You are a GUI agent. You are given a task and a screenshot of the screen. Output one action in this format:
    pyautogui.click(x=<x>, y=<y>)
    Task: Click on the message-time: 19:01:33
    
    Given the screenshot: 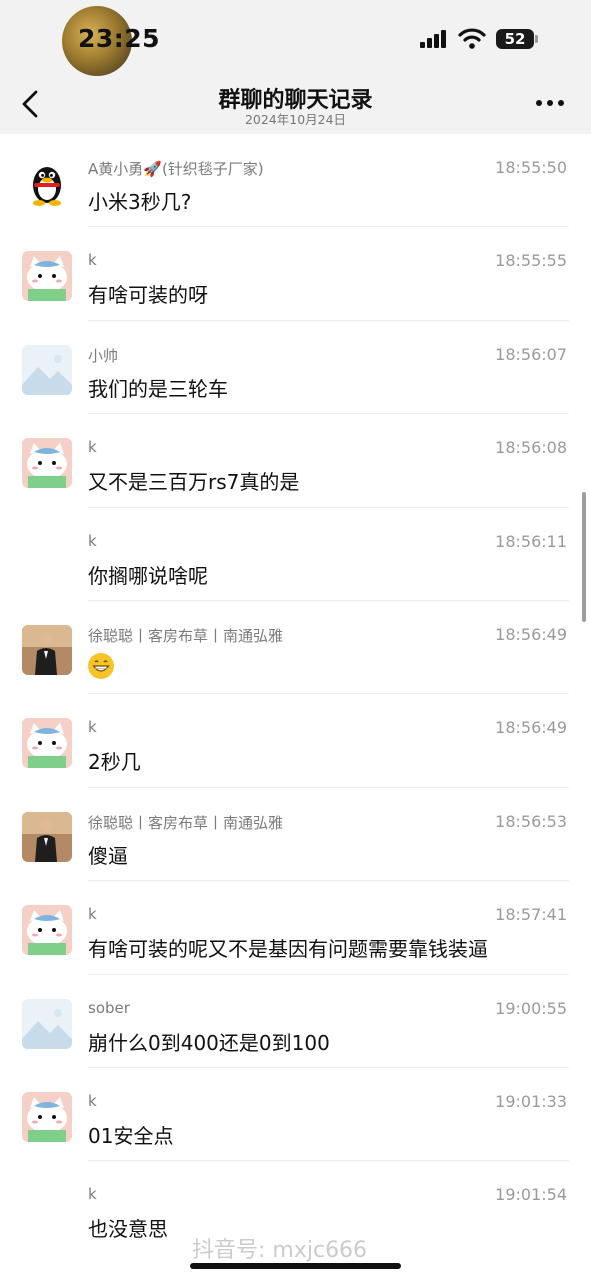 What is the action you would take?
    pyautogui.click(x=531, y=1101)
    